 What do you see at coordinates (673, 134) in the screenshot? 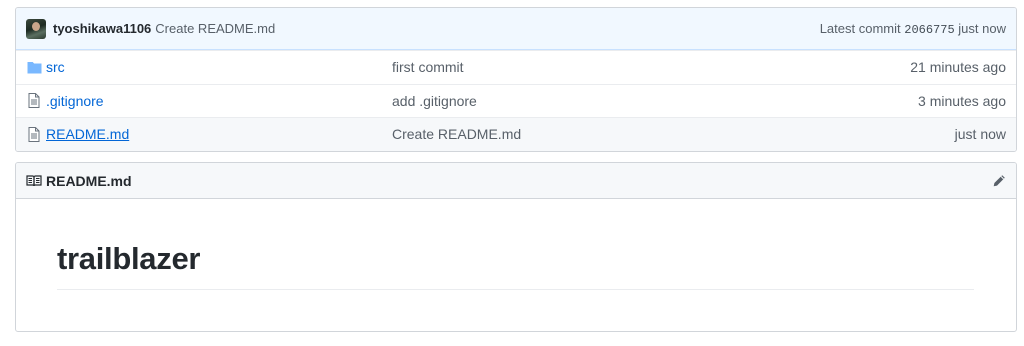
I see `file-commit-message-link: Create README.md` at bounding box center [673, 134].